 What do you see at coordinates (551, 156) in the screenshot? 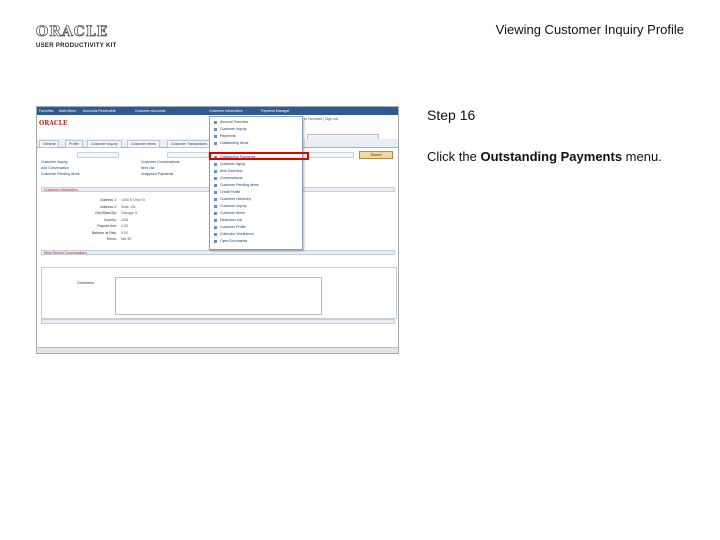
I see `step-instruction-target: Outstanding Payments` at bounding box center [551, 156].